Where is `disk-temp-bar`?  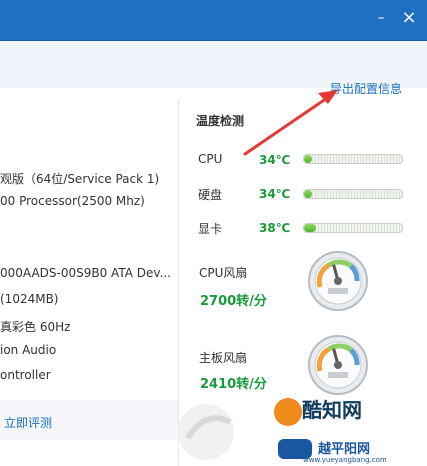 disk-temp-bar is located at coordinates (353, 194).